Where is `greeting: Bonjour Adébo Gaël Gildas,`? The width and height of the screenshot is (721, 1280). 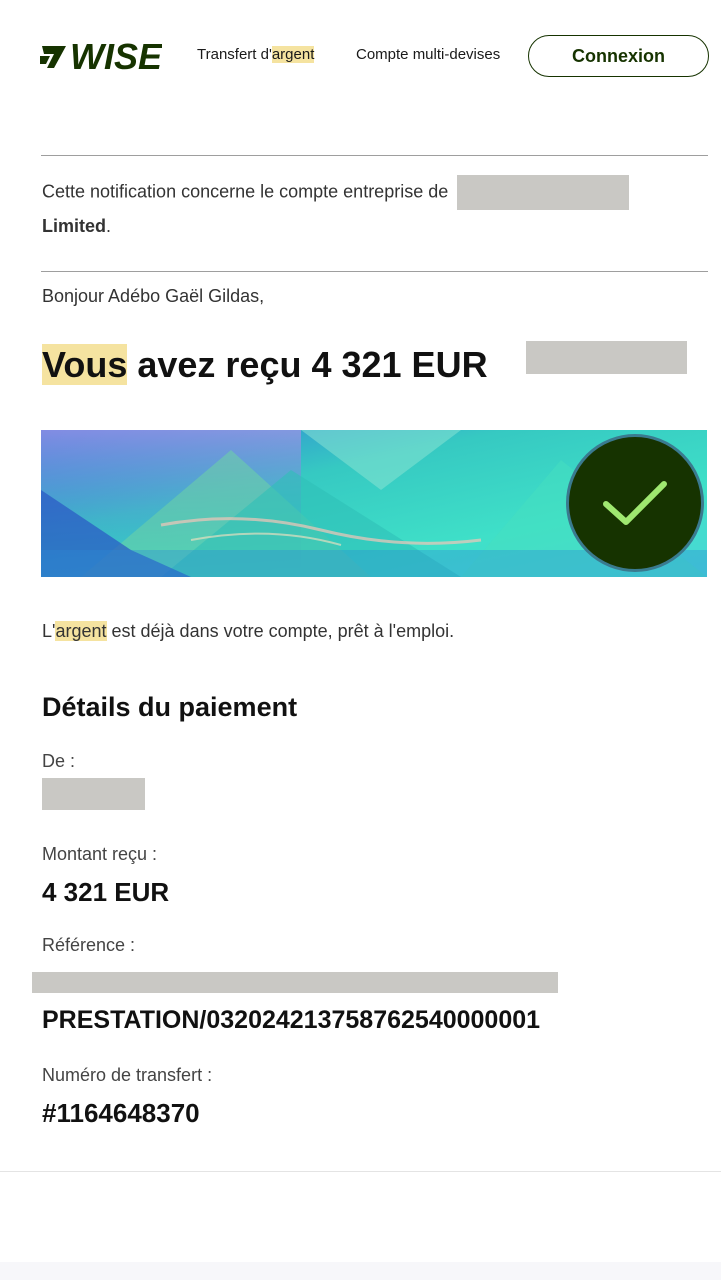 greeting: Bonjour Adébo Gaël Gildas, is located at coordinates (153, 296).